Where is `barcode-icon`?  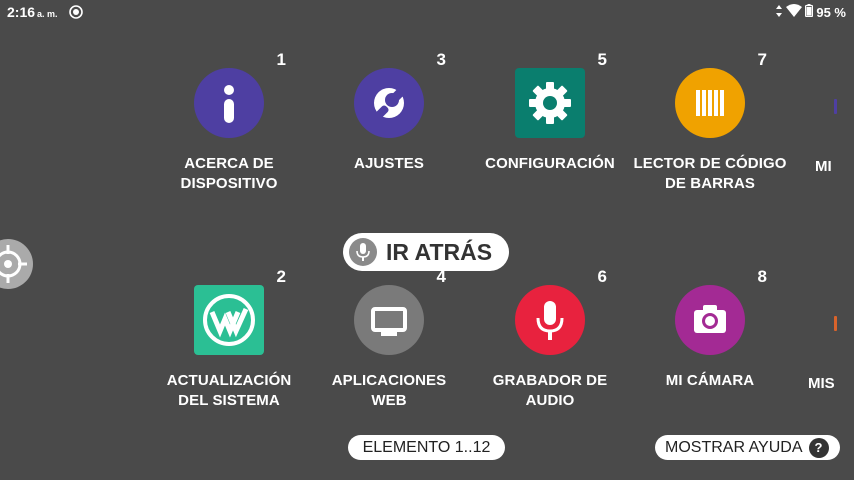 barcode-icon is located at coordinates (710, 103).